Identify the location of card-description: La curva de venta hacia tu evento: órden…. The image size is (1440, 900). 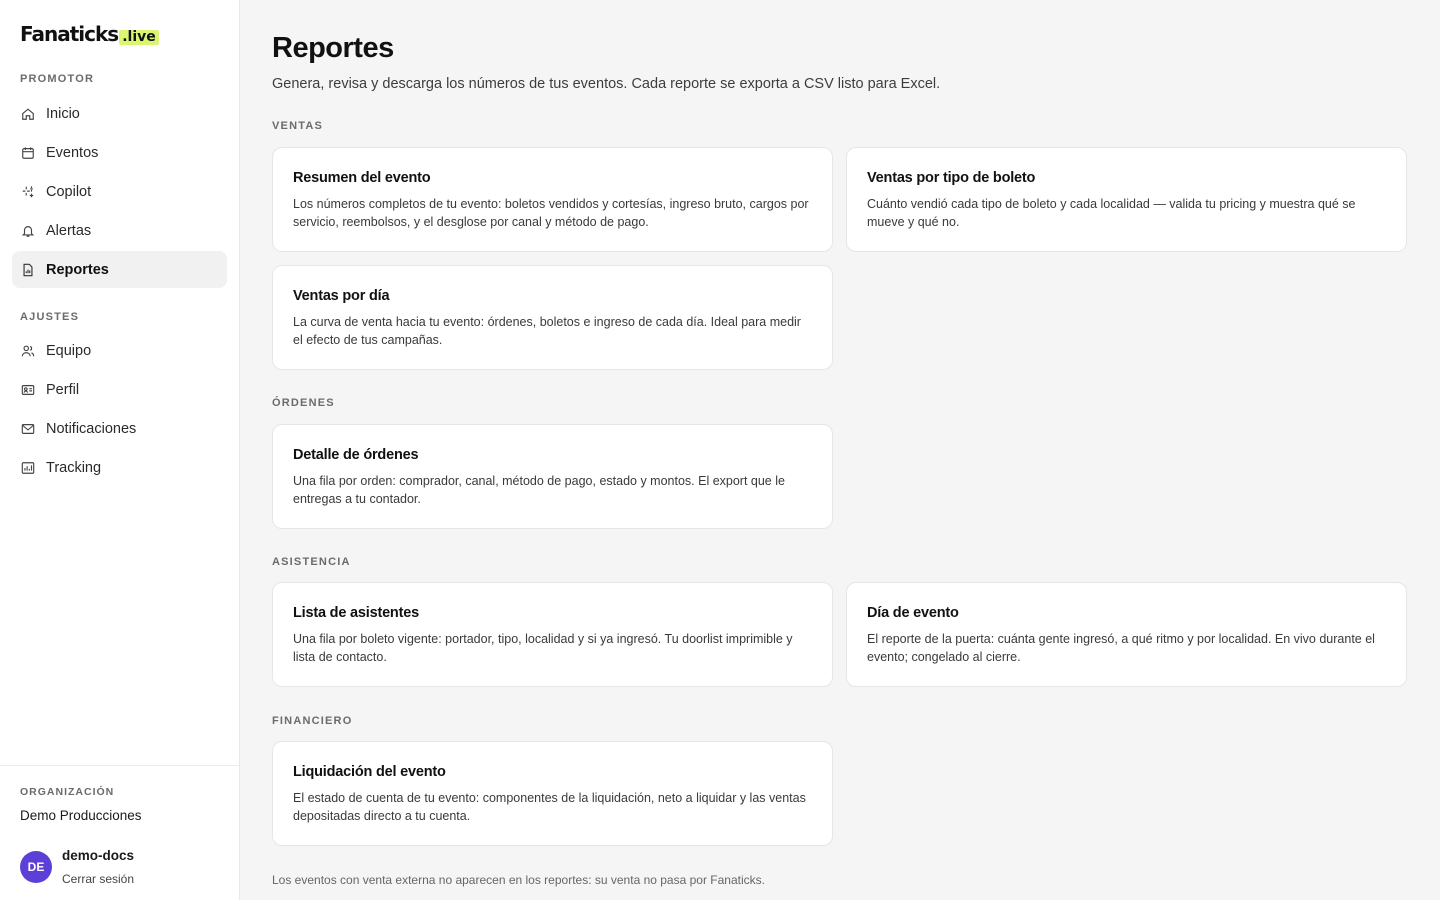
(547, 331).